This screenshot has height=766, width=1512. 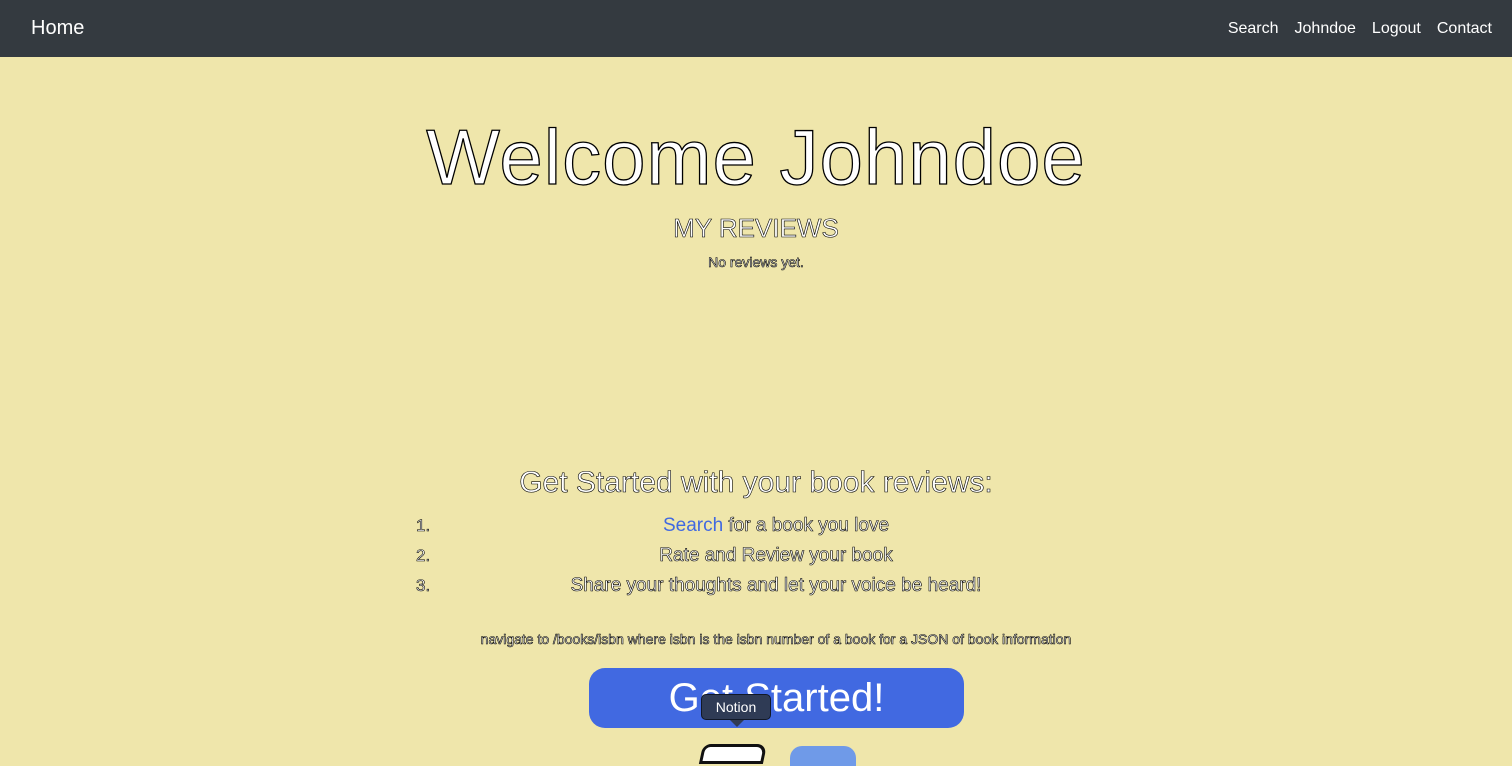 What do you see at coordinates (1396, 29) in the screenshot?
I see `nav-logout-link: Logout` at bounding box center [1396, 29].